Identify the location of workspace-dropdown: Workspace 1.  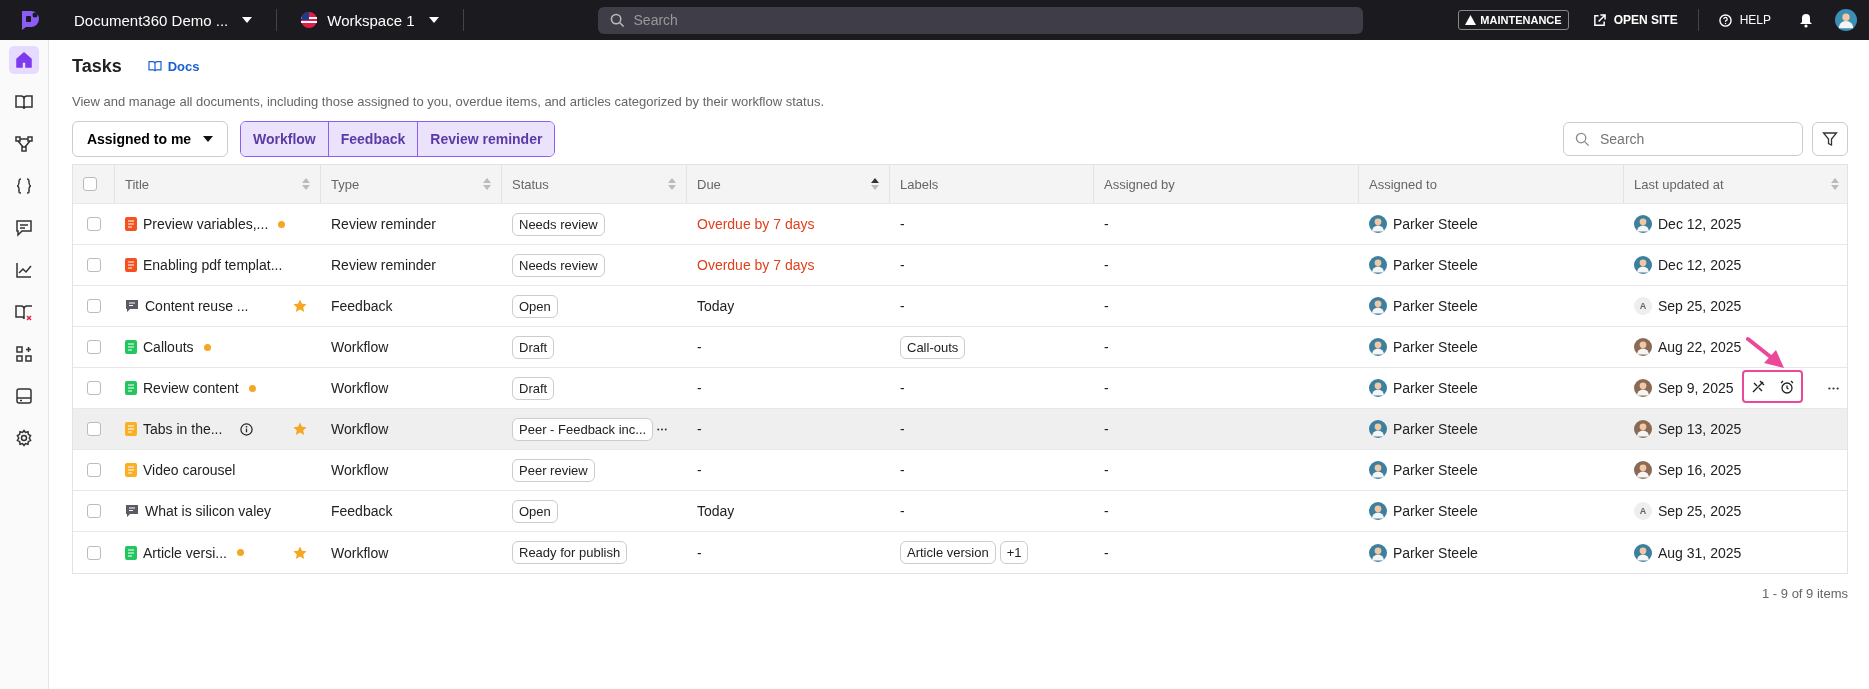
(370, 20).